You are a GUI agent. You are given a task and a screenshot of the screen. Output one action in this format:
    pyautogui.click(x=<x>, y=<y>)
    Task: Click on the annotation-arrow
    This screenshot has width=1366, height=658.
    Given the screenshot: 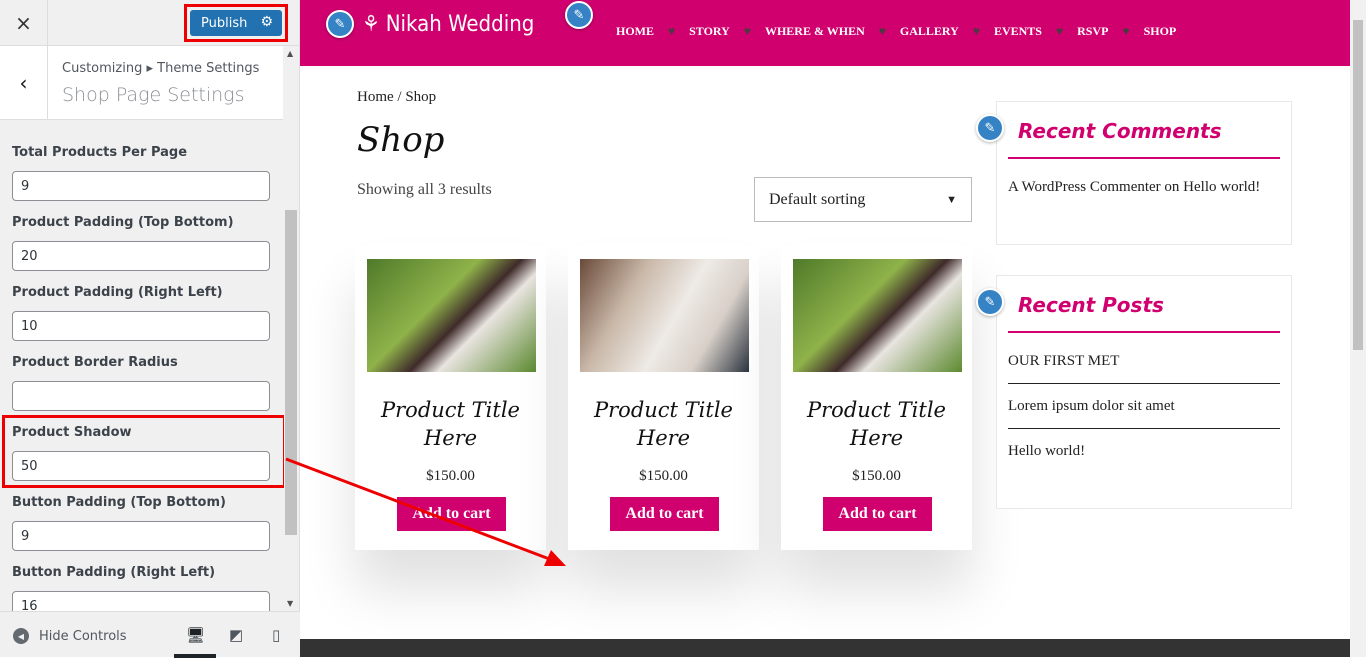 What is the action you would take?
    pyautogui.click(x=425, y=511)
    